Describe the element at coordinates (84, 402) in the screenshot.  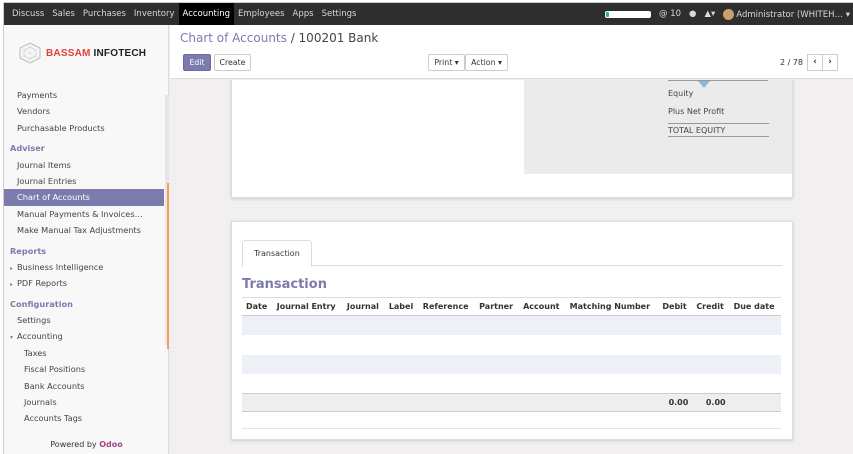
I see `sidebar-item-journals: Journals` at that location.